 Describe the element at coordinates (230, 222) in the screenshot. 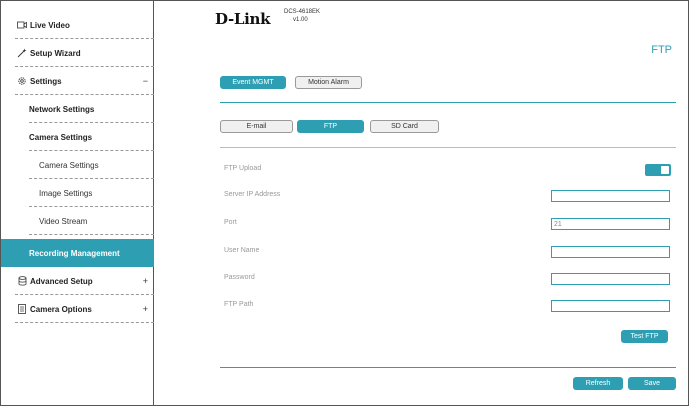

I see `port-label: Port` at that location.